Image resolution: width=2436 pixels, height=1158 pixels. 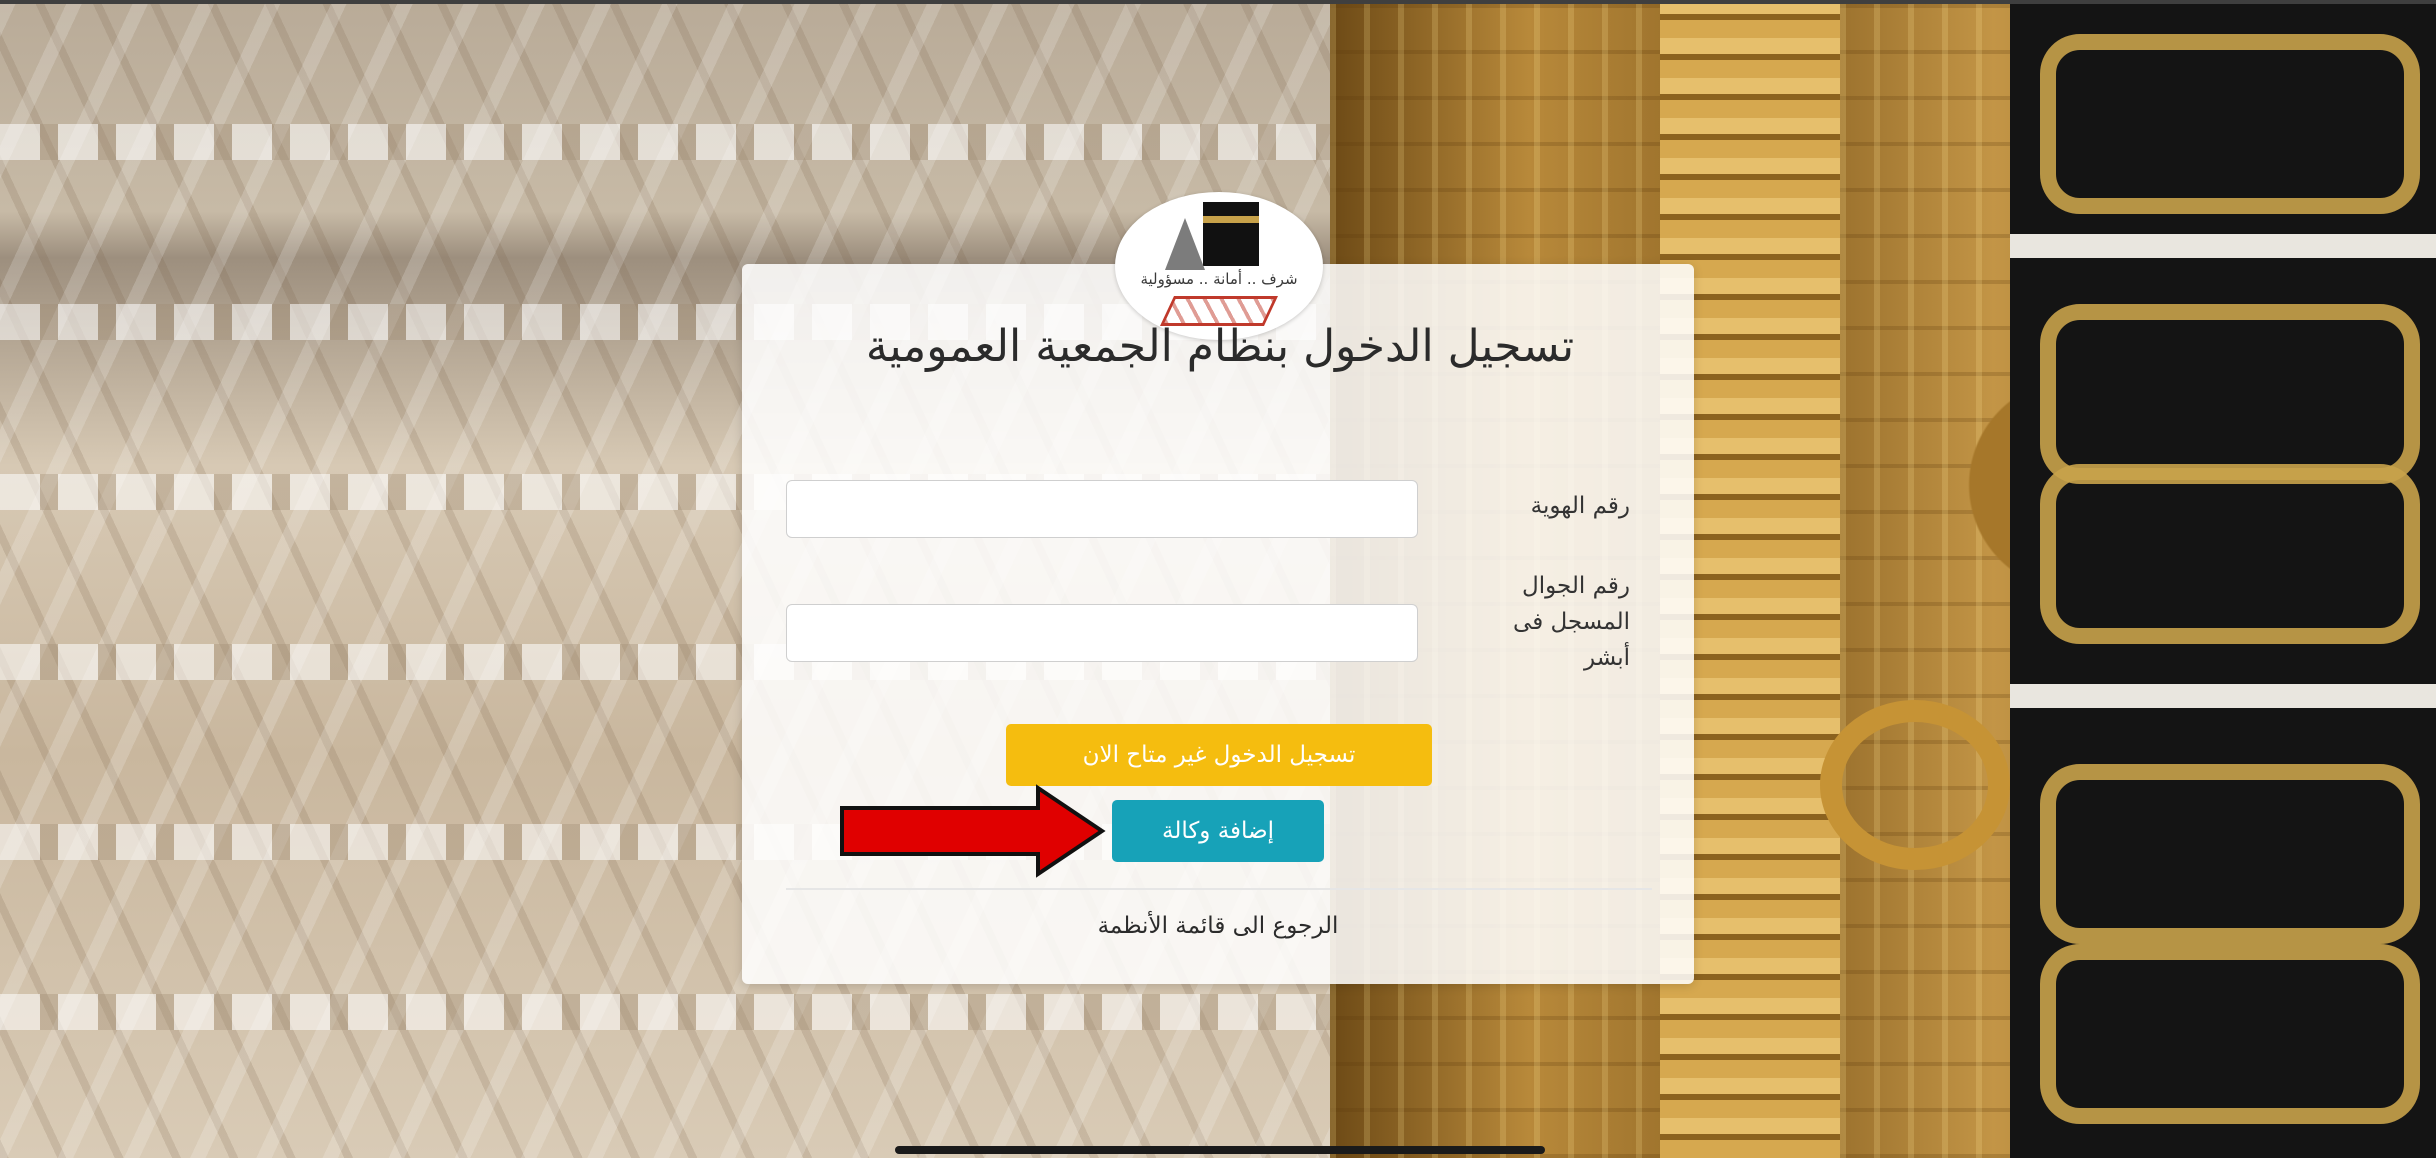 What do you see at coordinates (973, 831) in the screenshot?
I see `red-arrow-right-icon` at bounding box center [973, 831].